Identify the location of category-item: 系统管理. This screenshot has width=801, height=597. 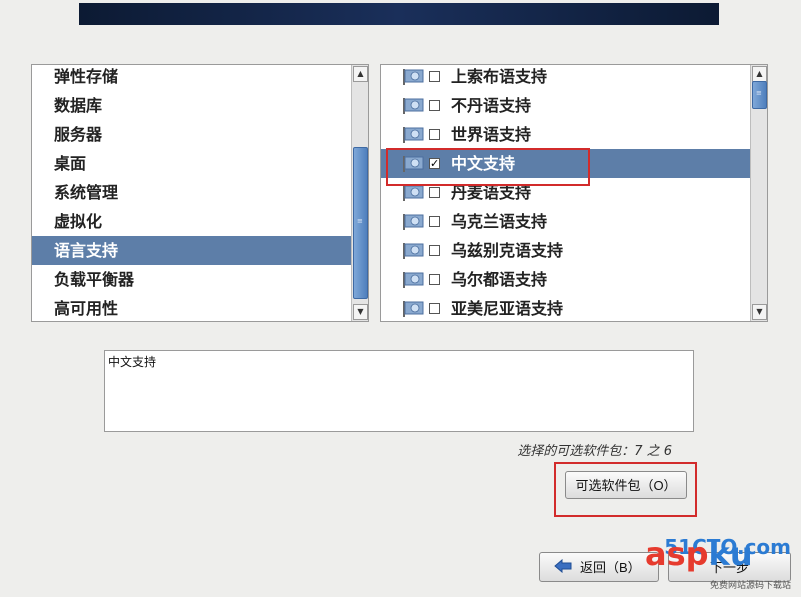
(191, 192).